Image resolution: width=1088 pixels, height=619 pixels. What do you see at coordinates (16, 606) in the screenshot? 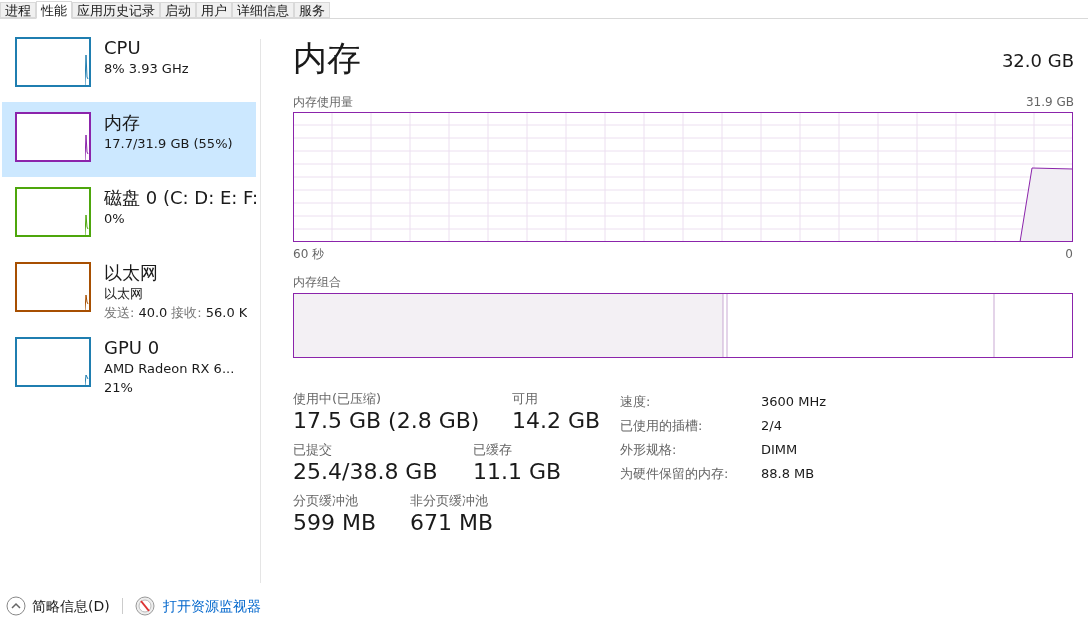
I see `chevron-up-icon` at bounding box center [16, 606].